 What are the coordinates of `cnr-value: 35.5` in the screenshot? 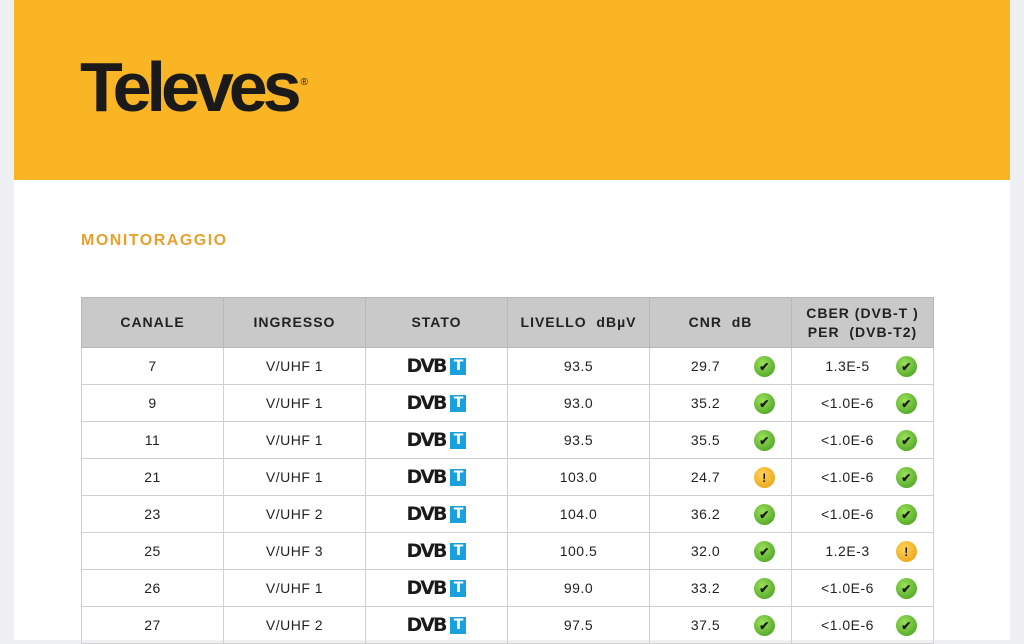 It's located at (705, 440).